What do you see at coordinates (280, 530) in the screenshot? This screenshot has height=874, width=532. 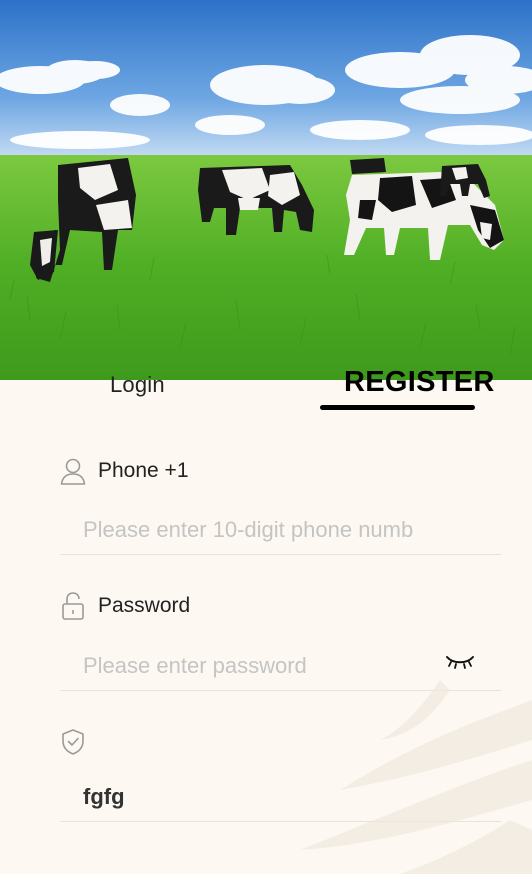 I see `phone-input` at bounding box center [280, 530].